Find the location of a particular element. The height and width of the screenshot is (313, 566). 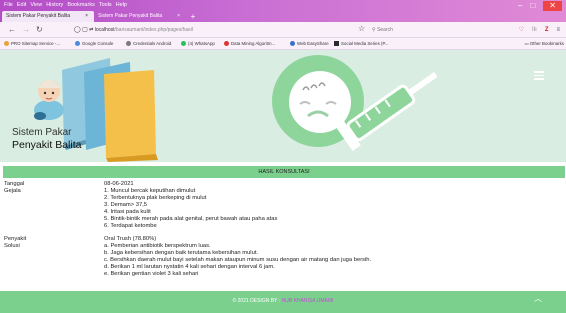

url-path: /barisaumani/index.php/pages/hasil is located at coordinates (153, 30).